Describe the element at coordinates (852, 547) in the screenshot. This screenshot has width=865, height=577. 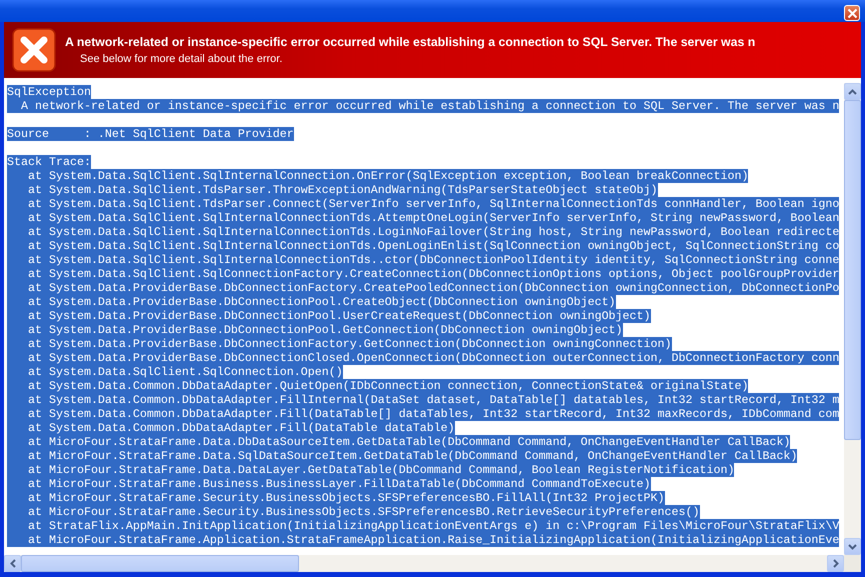
I see `scroll-down-icon` at that location.